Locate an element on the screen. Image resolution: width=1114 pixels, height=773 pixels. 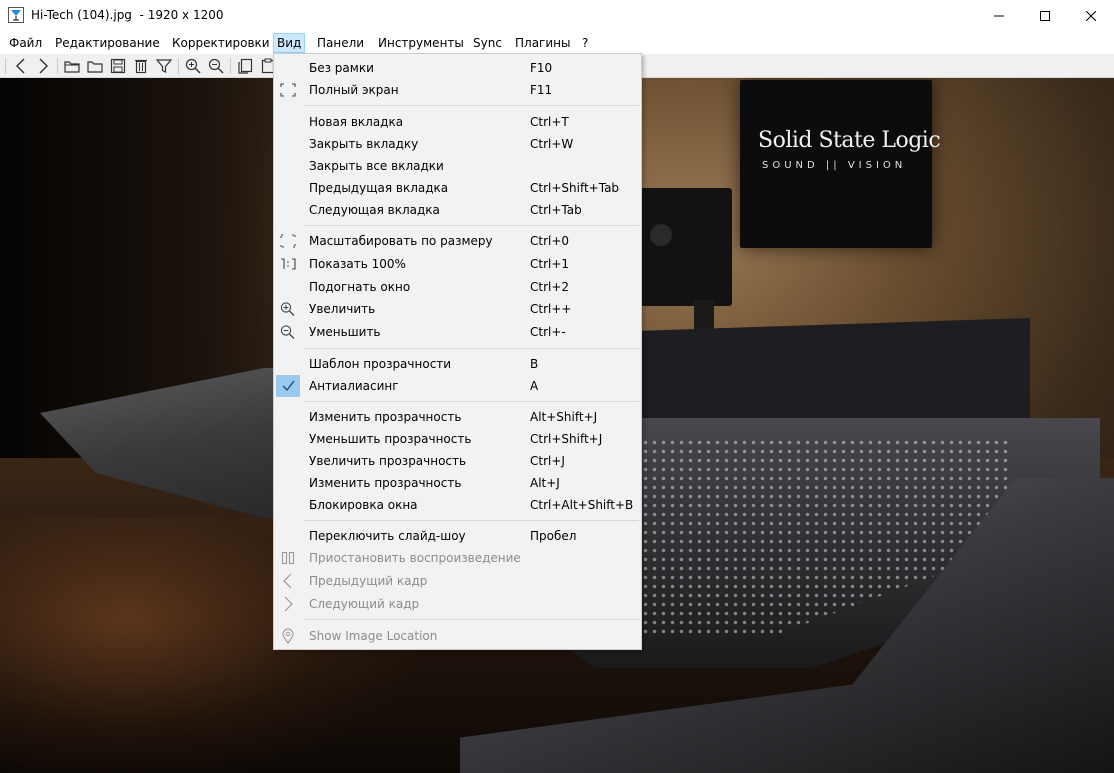
menu-item-label: Блокировка окна is located at coordinates (363, 505).